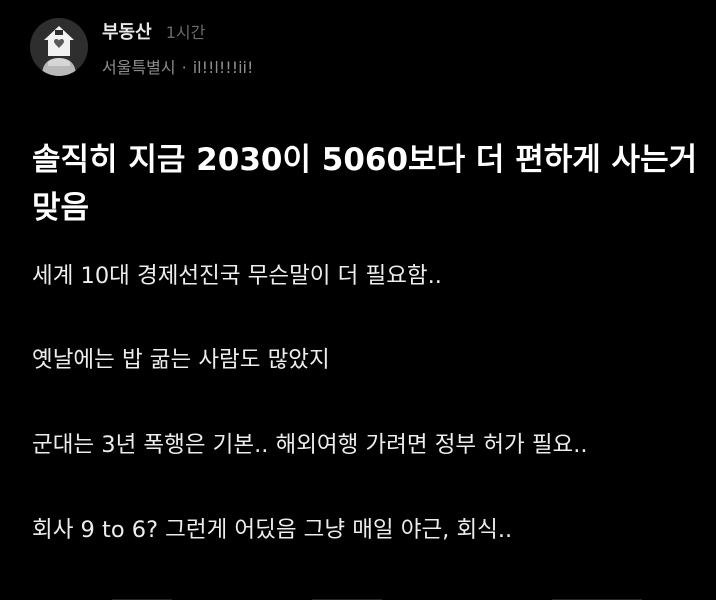 The height and width of the screenshot is (600, 716). I want to click on avatar, so click(59, 47).